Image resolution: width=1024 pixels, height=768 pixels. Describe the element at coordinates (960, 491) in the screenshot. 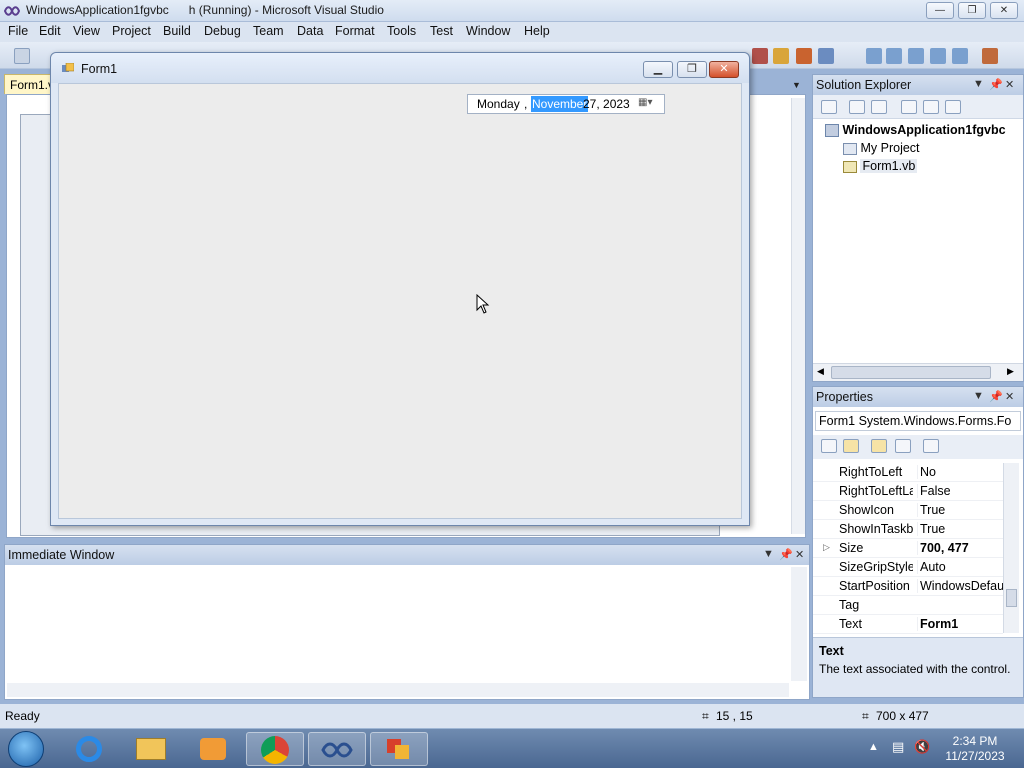

I see `property-value: False` at that location.